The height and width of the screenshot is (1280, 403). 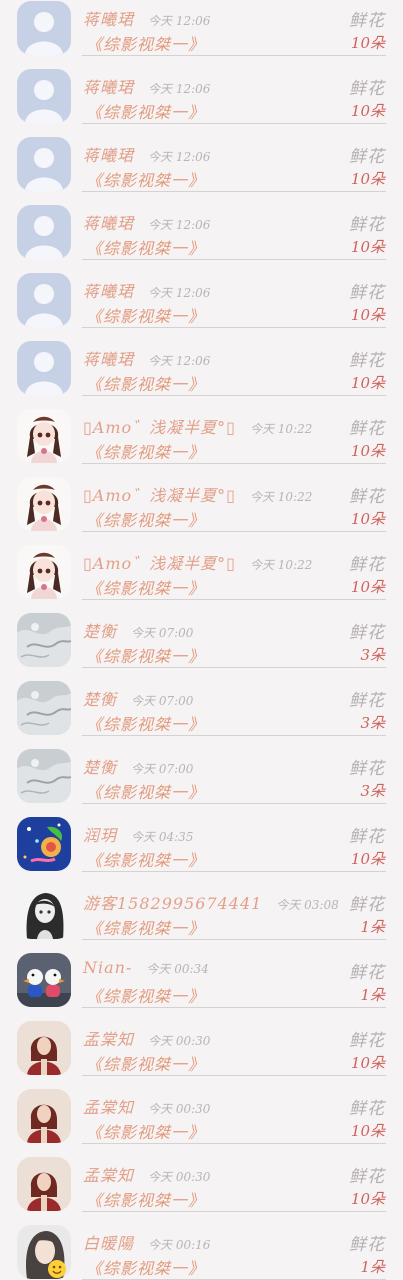 I want to click on gift-record-row-7: ▯Amo゛浅凝半夏°▯ 今天 10:22 《综影视桀一》 鲜花 10朵, so click(x=201, y=430).